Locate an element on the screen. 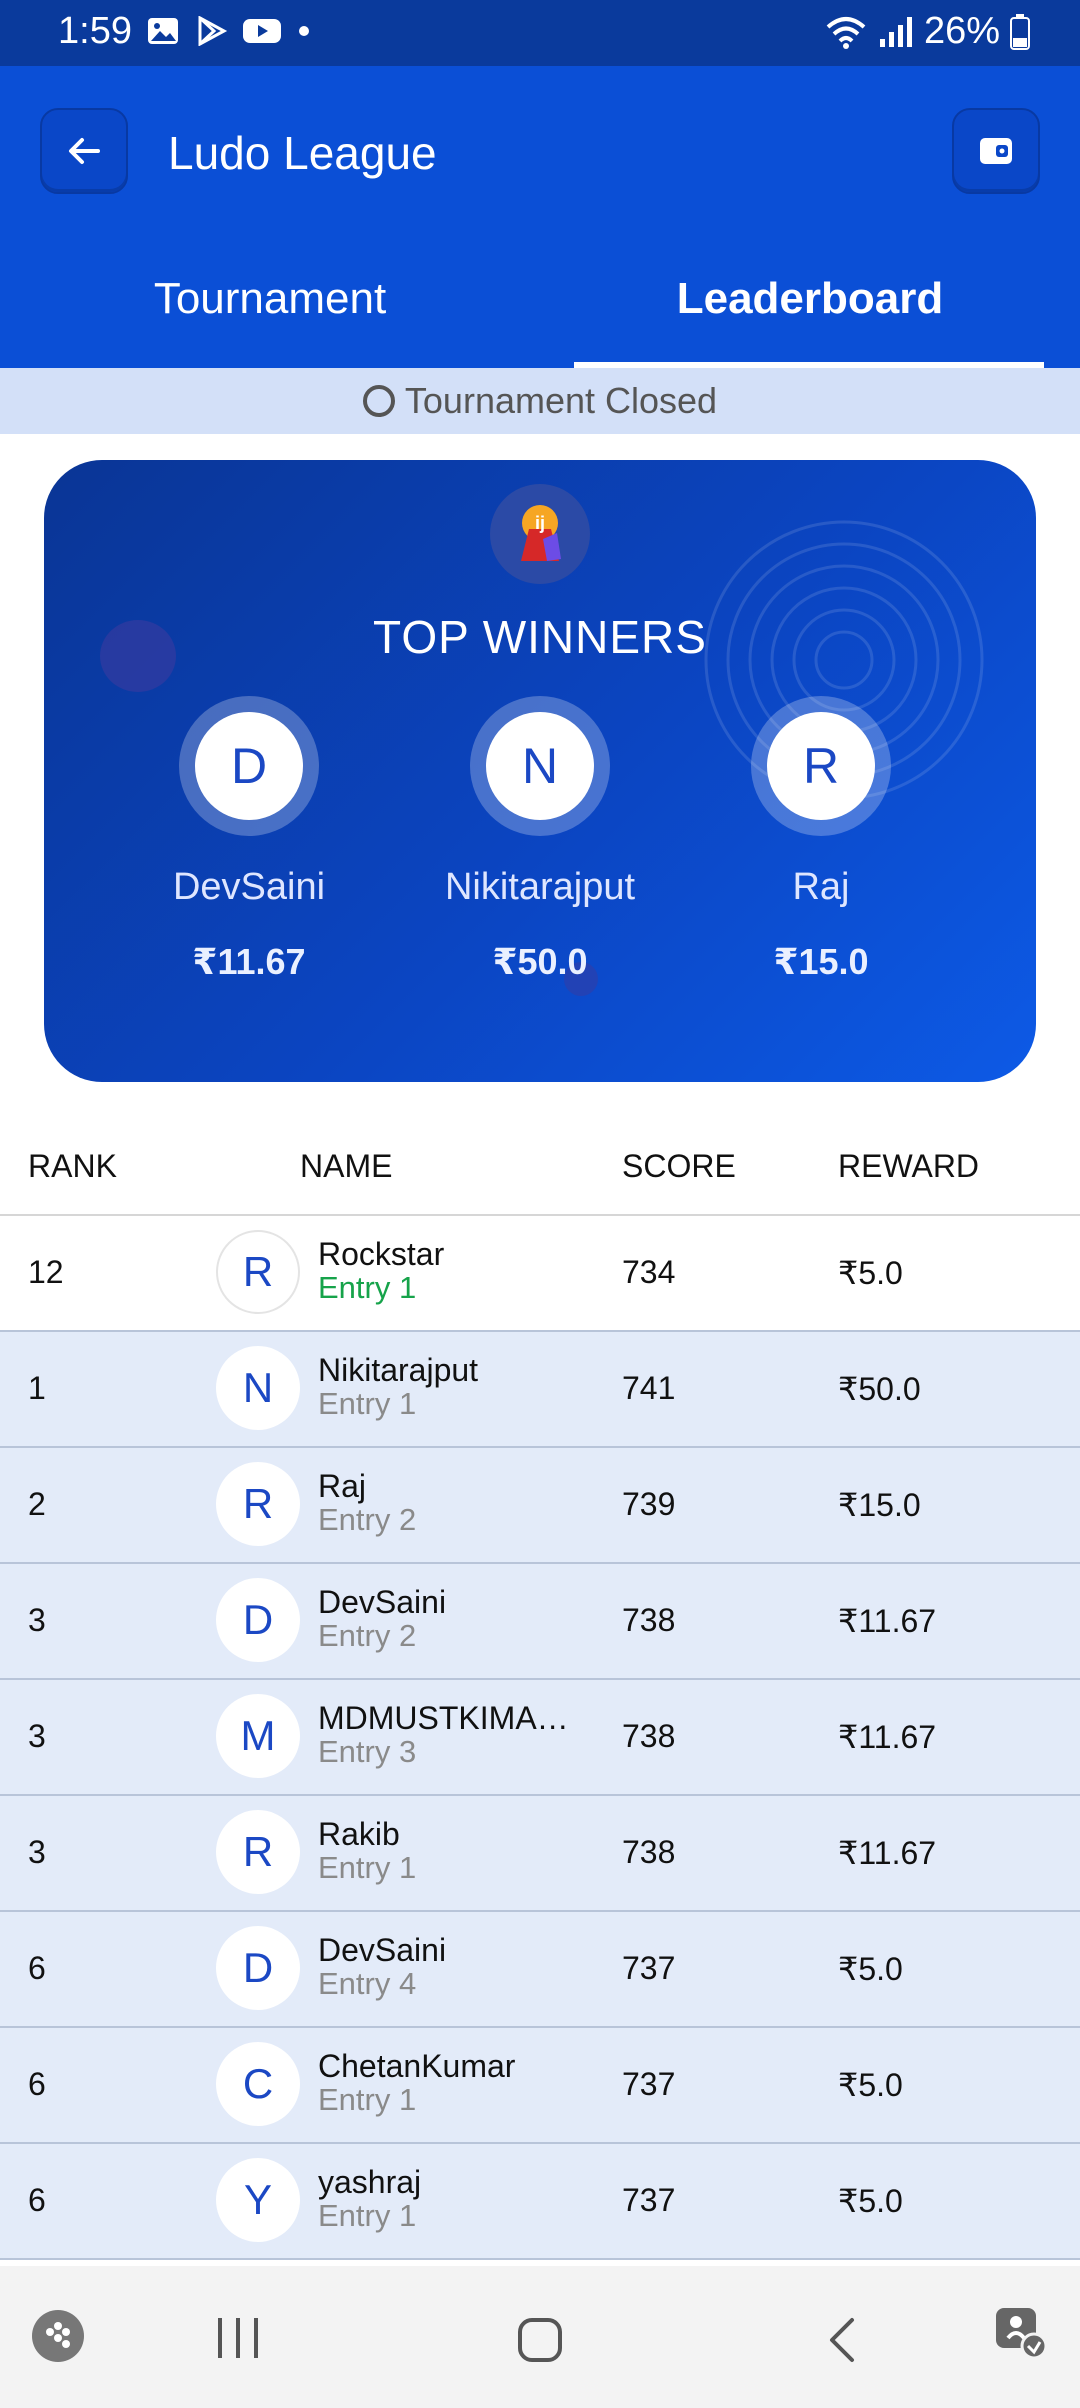 Image resolution: width=1080 pixels, height=2408 pixels. row-rank: 12 is located at coordinates (46, 1272).